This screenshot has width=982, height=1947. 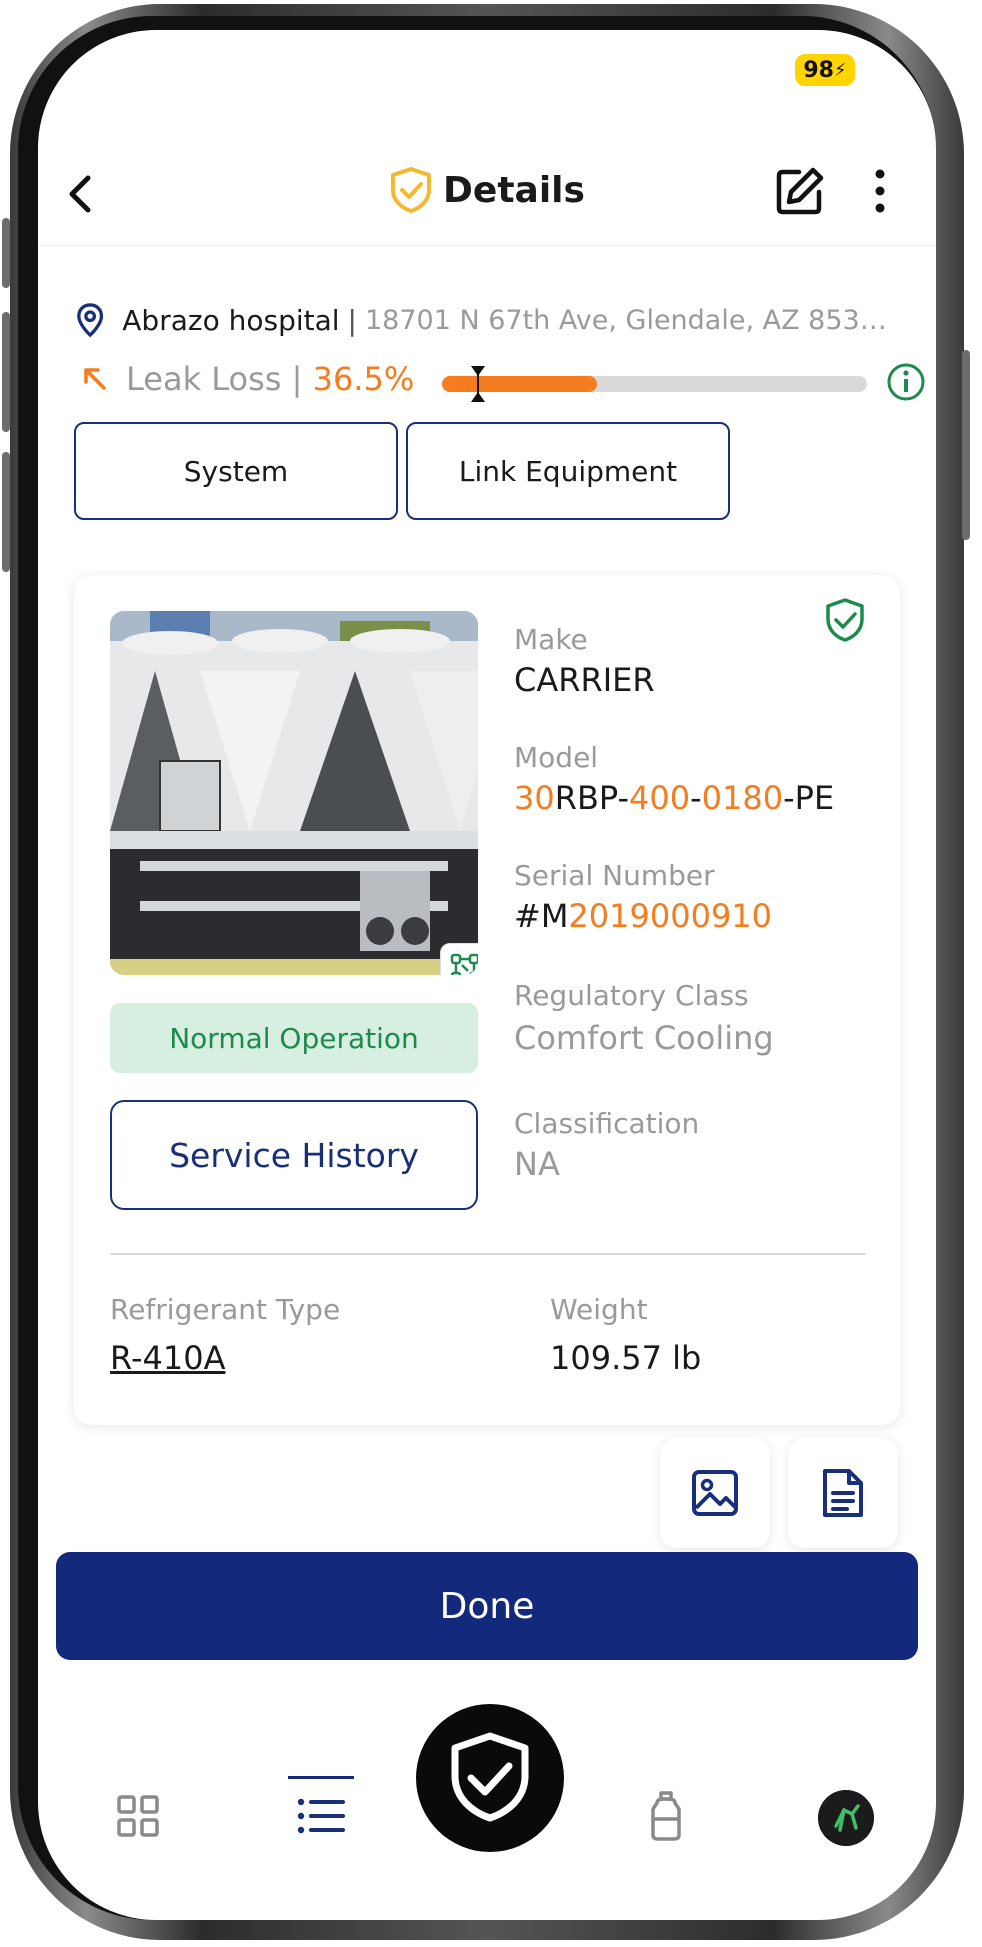 I want to click on grid-icon, so click(x=138, y=1816).